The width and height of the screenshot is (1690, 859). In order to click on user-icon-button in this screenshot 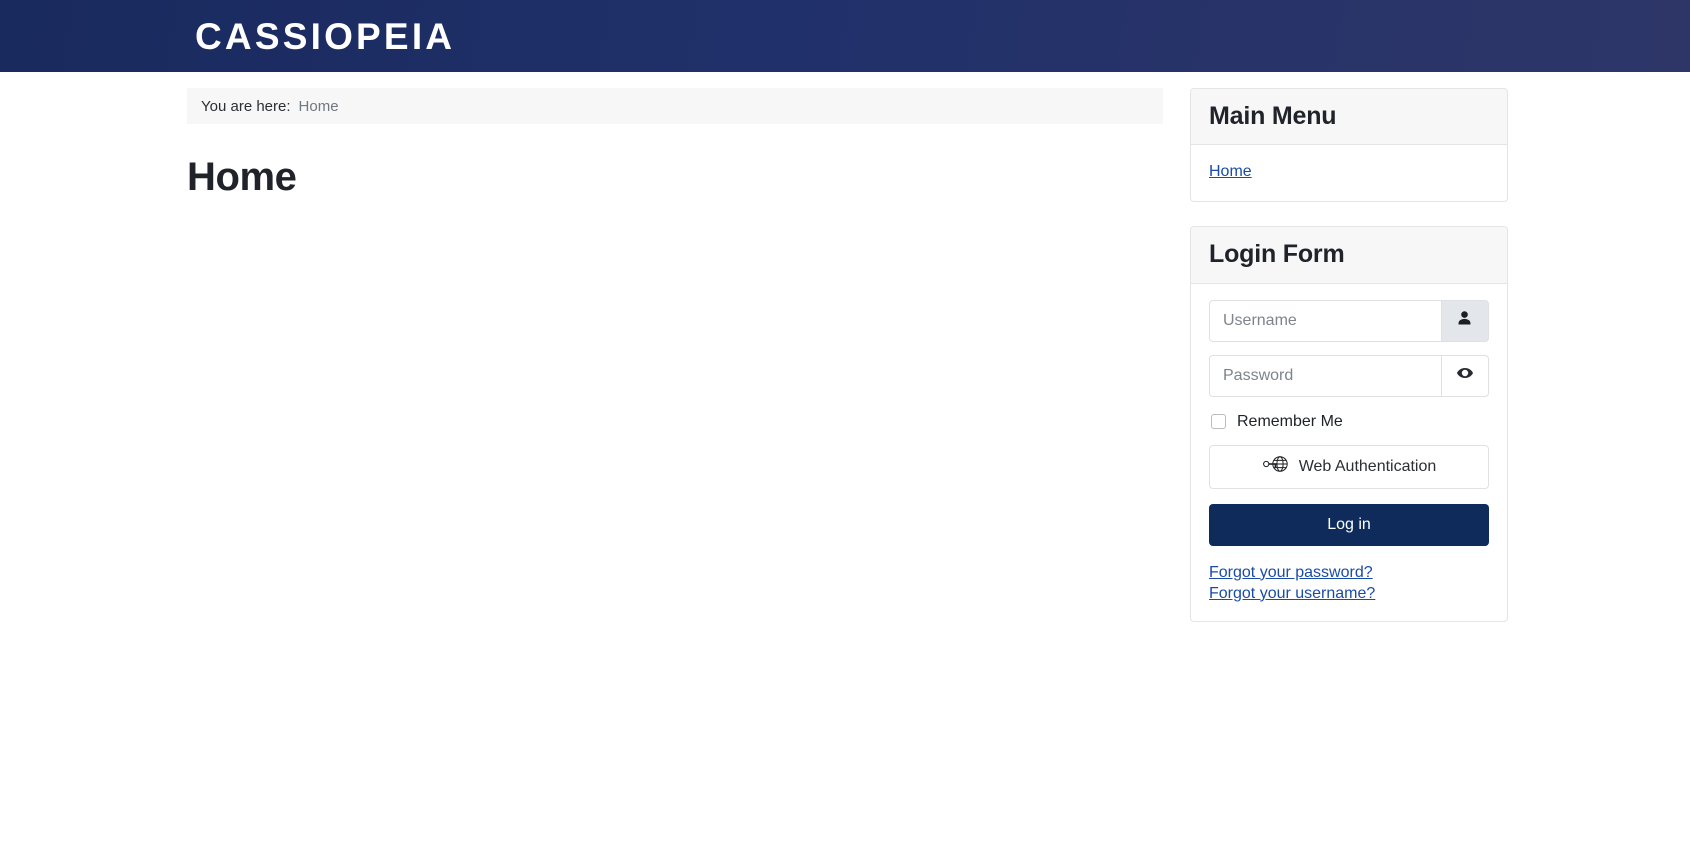, I will do `click(1465, 320)`.